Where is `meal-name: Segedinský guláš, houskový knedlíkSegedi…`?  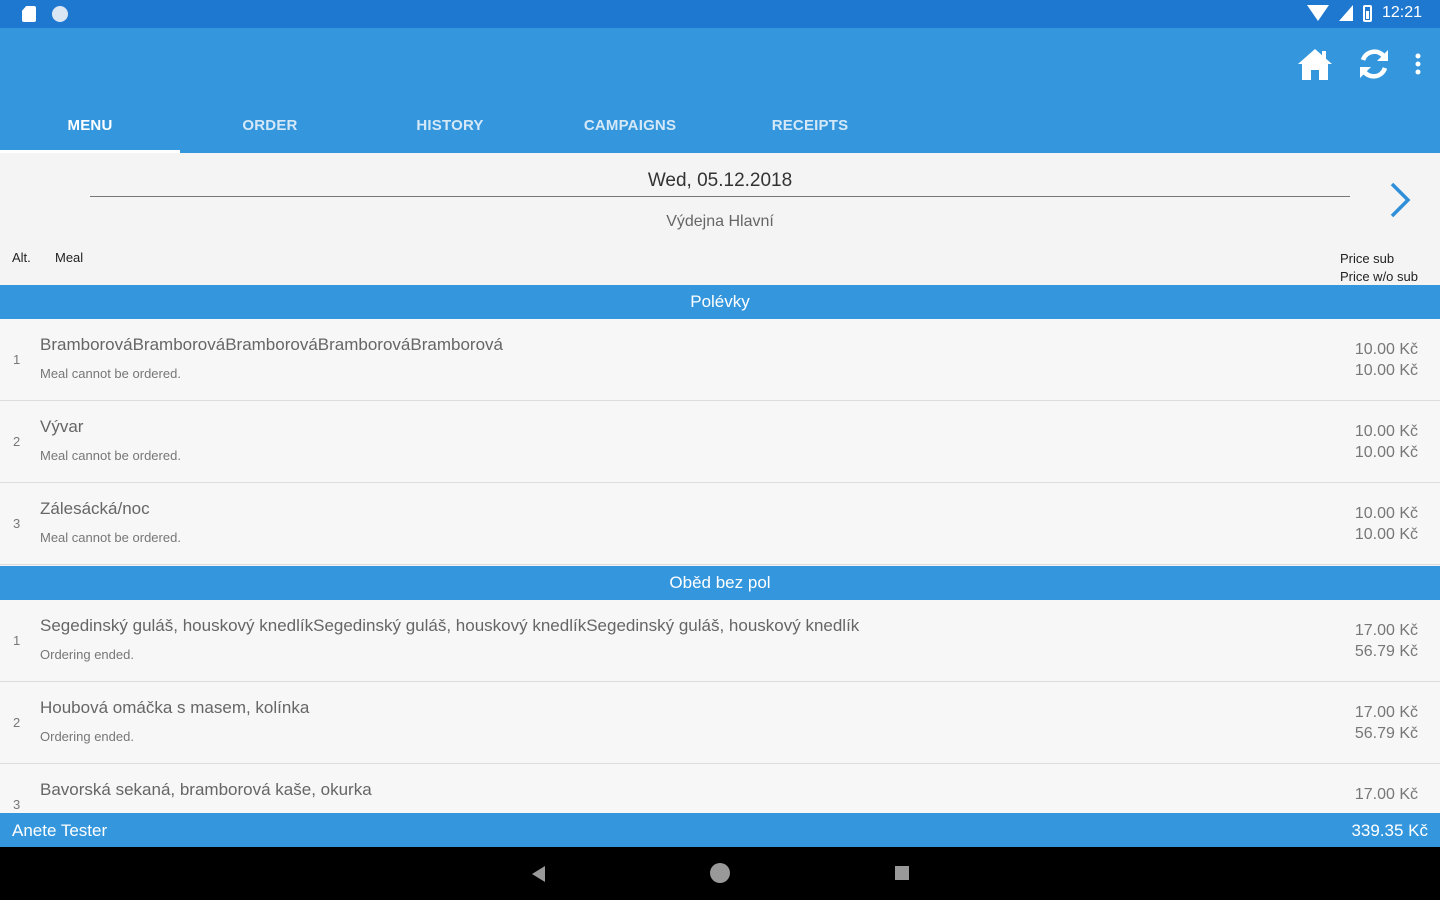 meal-name: Segedinský guláš, houskový knedlíkSegedi… is located at coordinates (450, 625).